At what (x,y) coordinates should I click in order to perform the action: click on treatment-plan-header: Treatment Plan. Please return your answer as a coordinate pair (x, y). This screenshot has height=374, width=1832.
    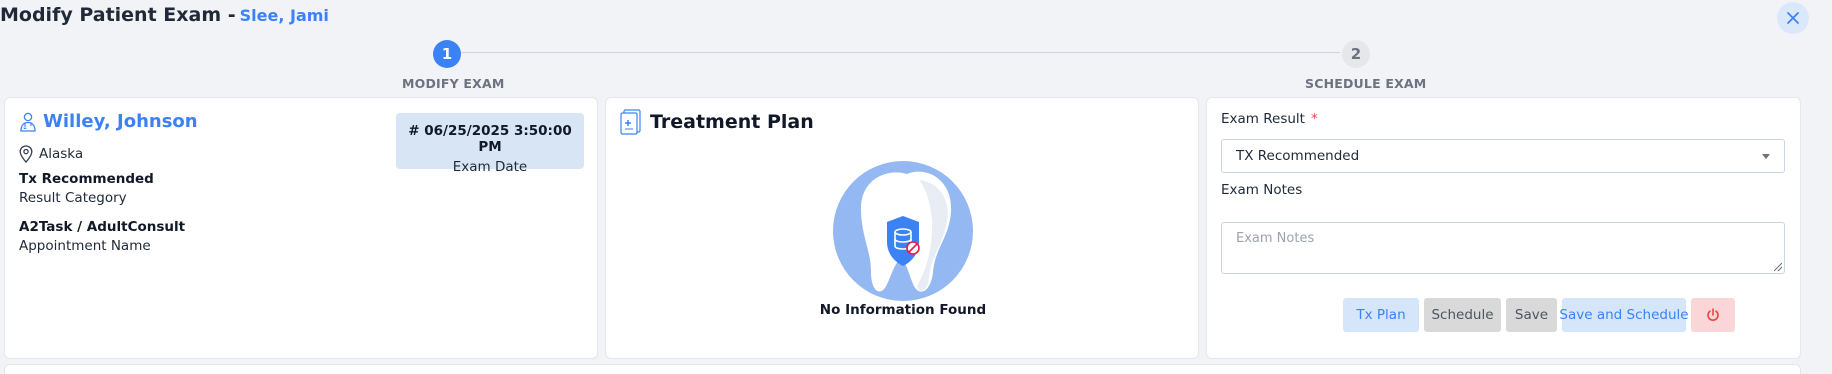
    Looking at the image, I should click on (717, 122).